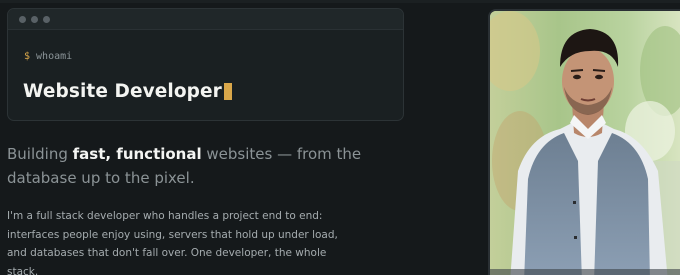 This screenshot has width=680, height=275. I want to click on block-cursor-icon, so click(227, 91).